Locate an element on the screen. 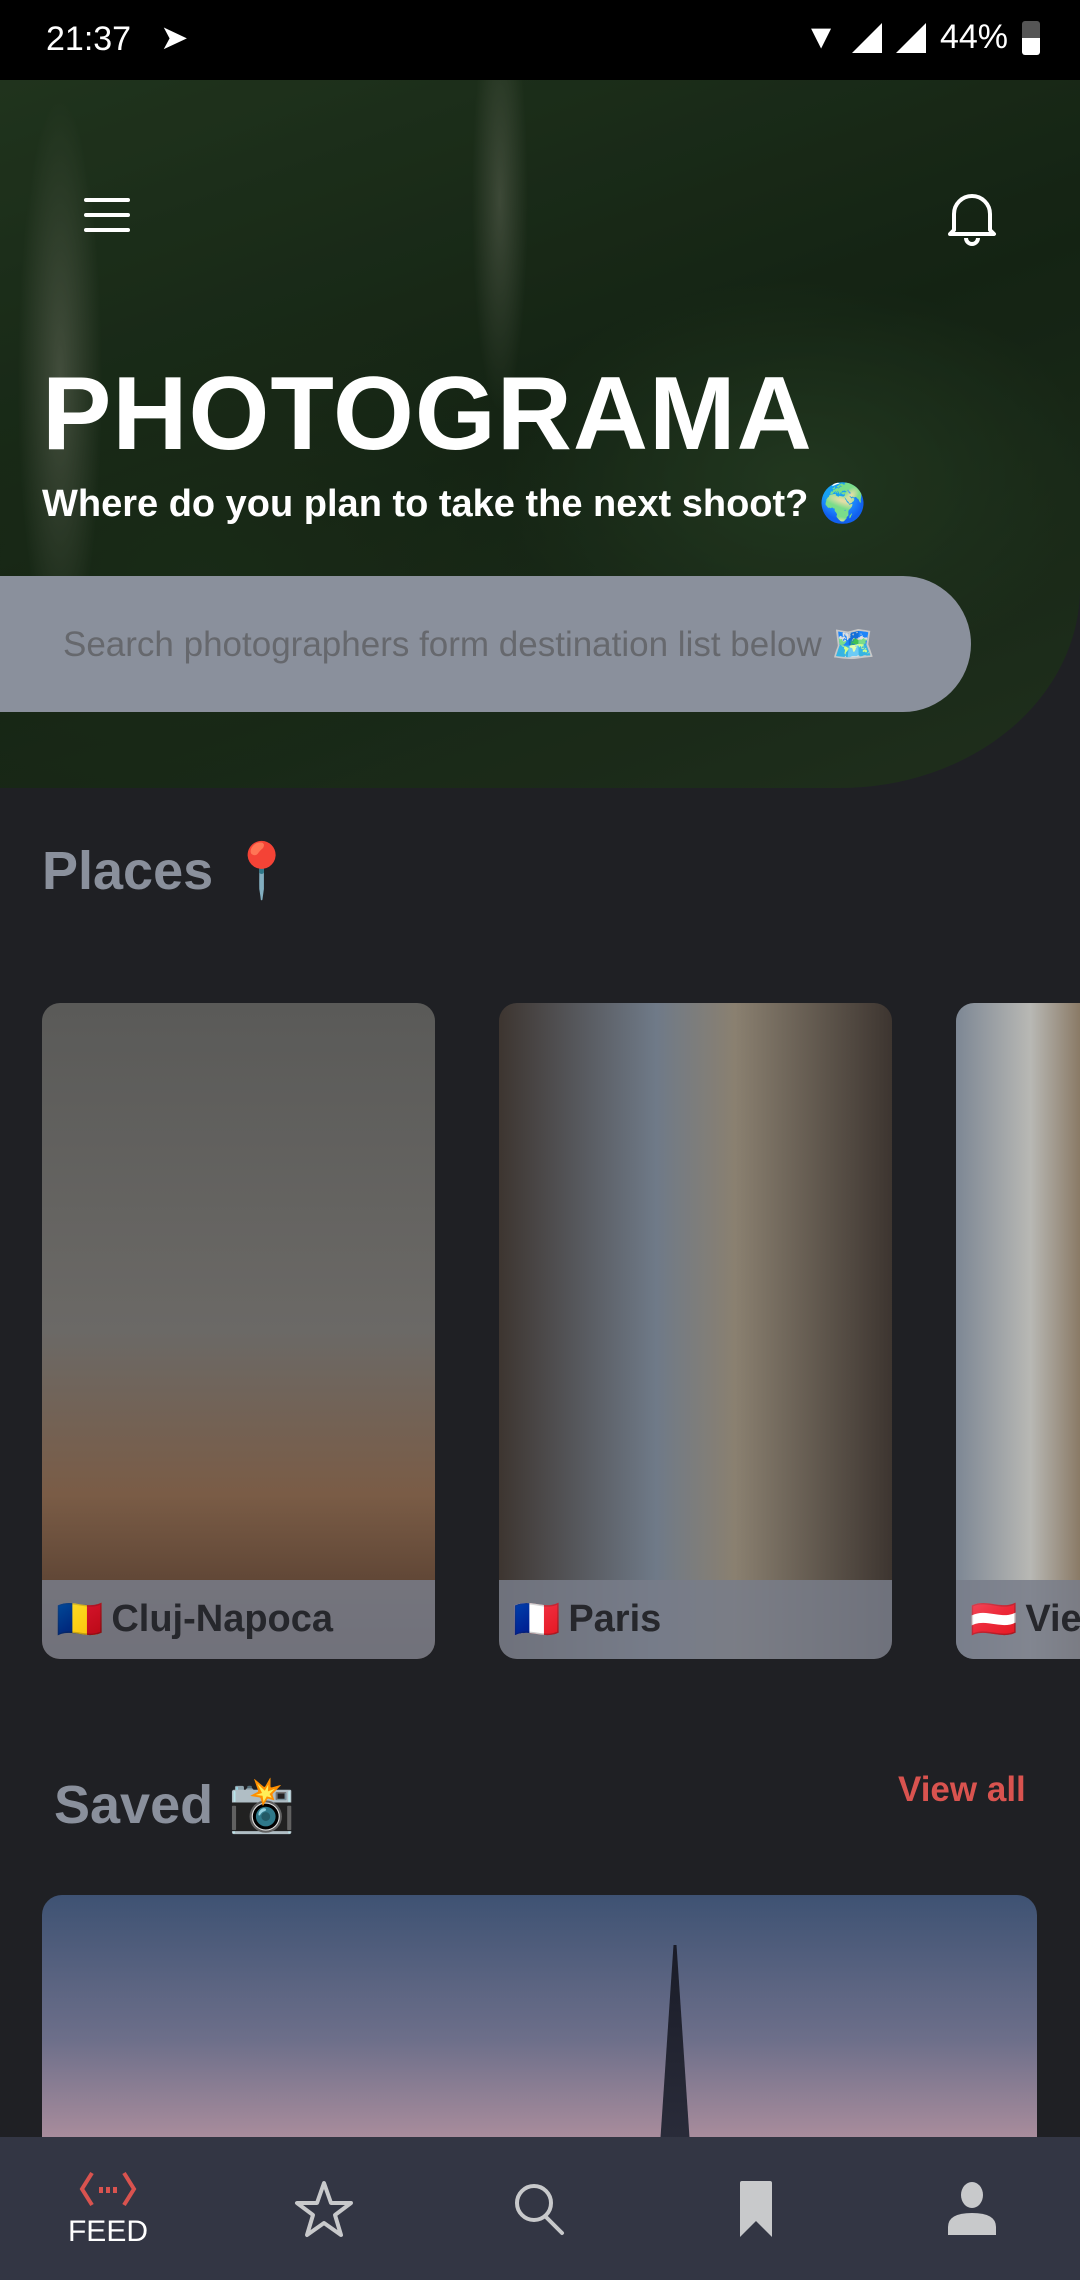 The height and width of the screenshot is (2280, 1080). nav-profile is located at coordinates (972, 2208).